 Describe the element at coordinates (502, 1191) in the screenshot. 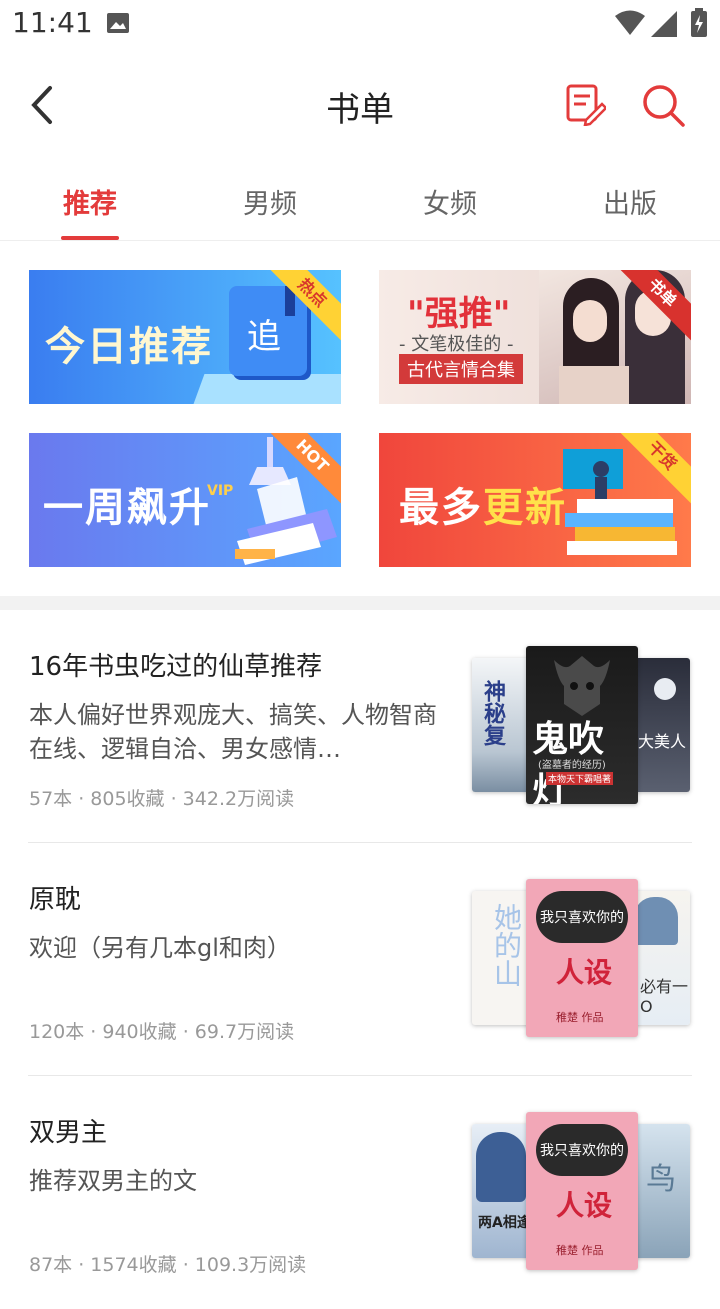

I see `book-cover: 两A相逢` at that location.